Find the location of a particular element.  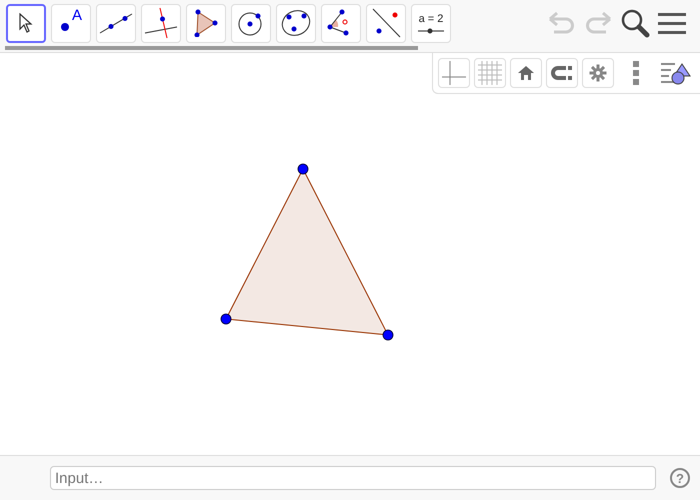

line-icon is located at coordinates (116, 23).